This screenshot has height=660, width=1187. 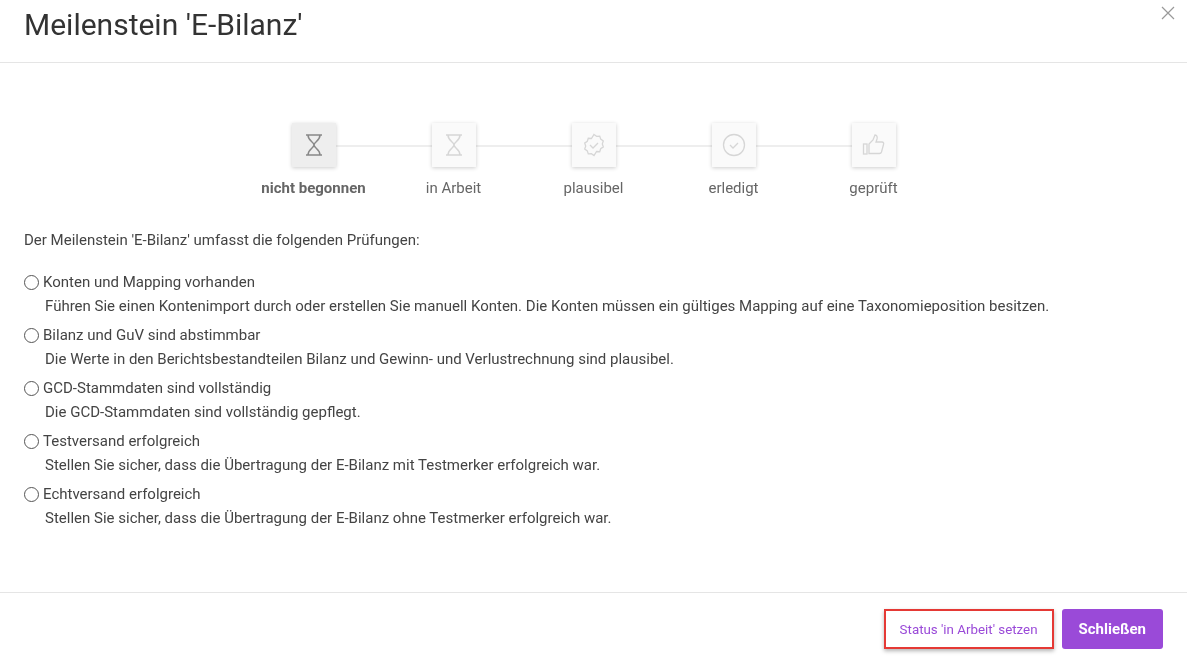 I want to click on close-icon, so click(x=1168, y=13).